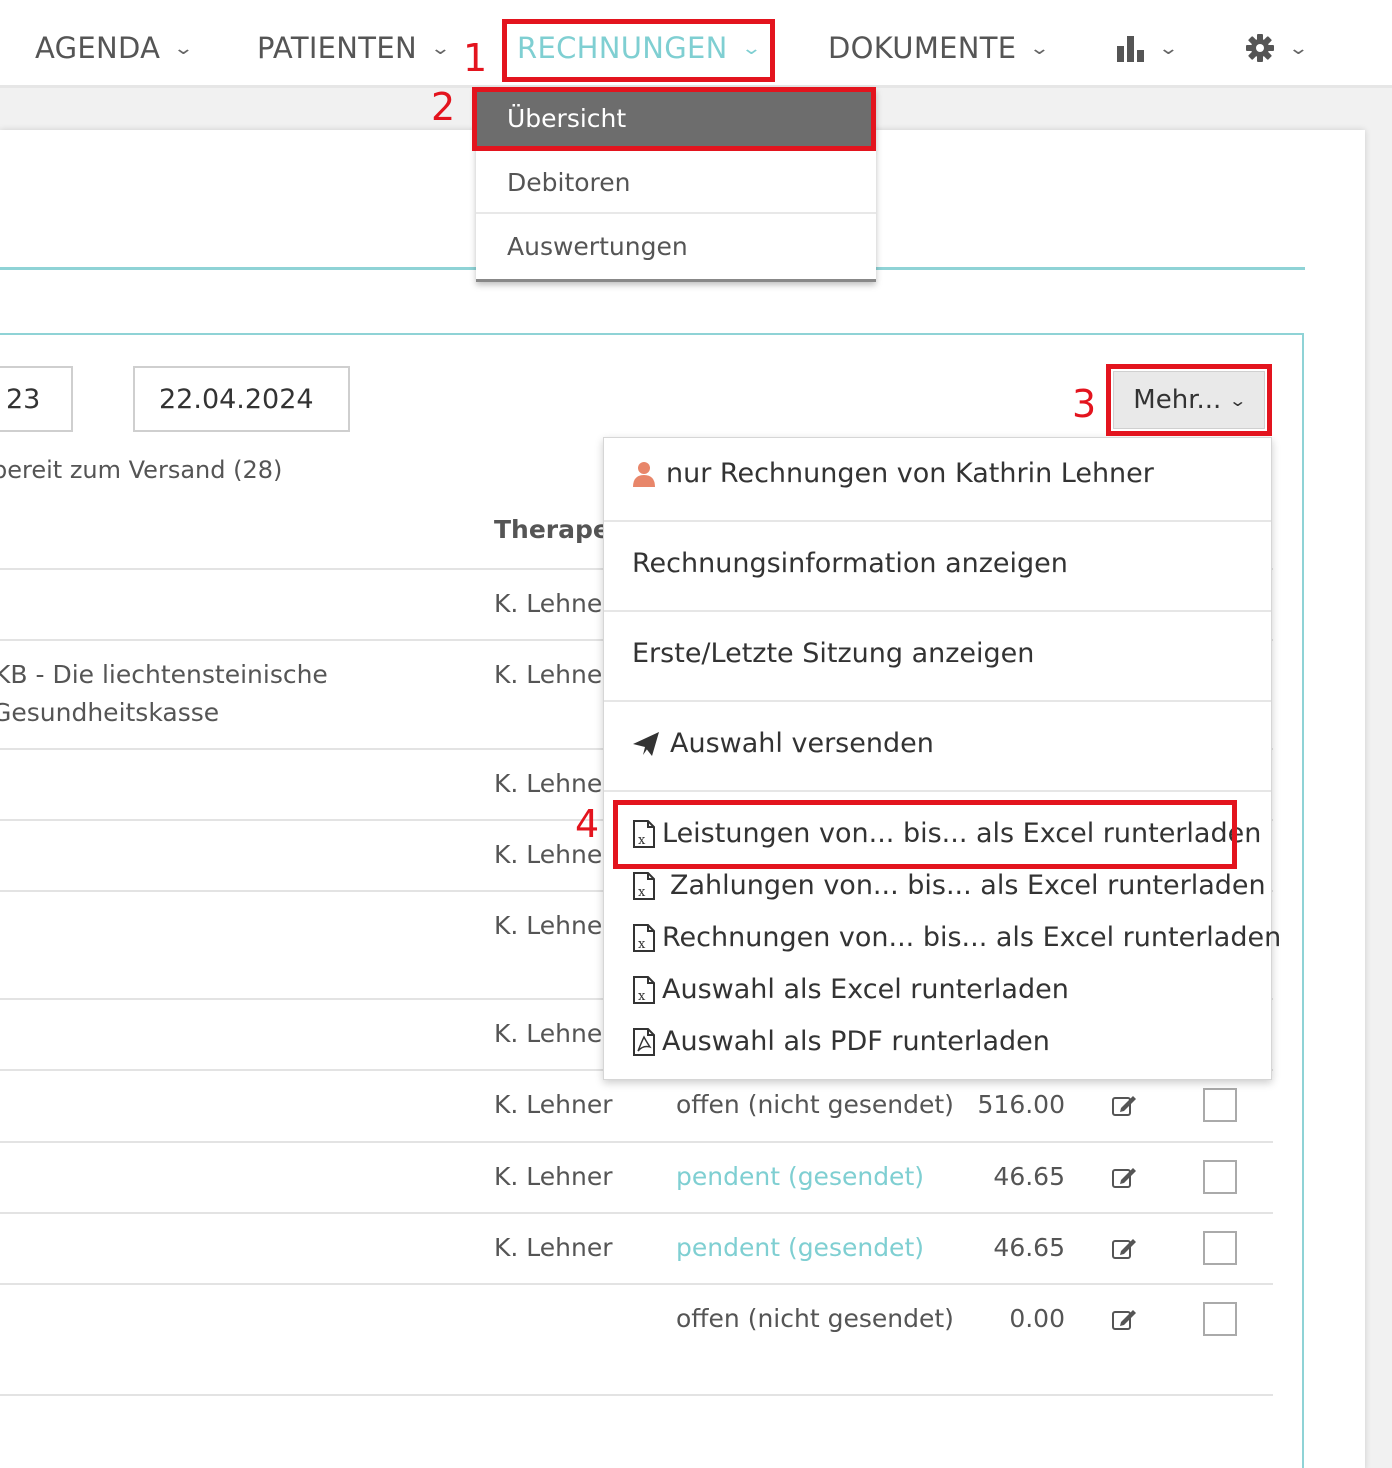 The width and height of the screenshot is (1392, 1468). I want to click on ready-to-send-filter: bereit zum Versand (28), so click(141, 470).